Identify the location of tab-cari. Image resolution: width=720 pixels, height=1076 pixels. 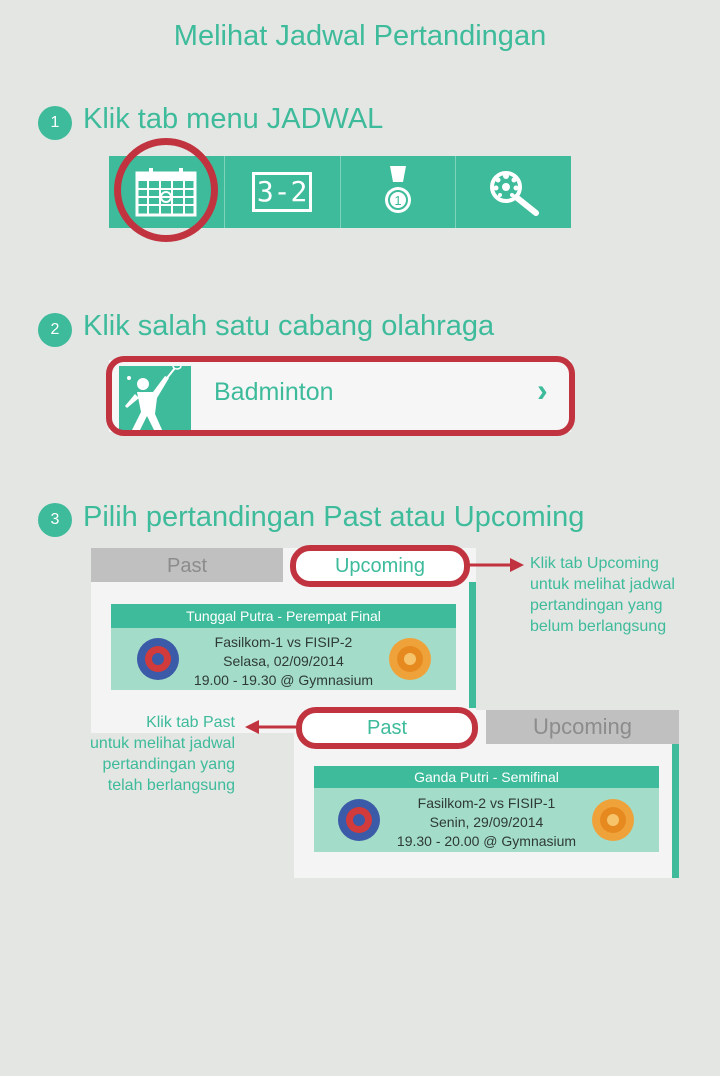
(513, 192).